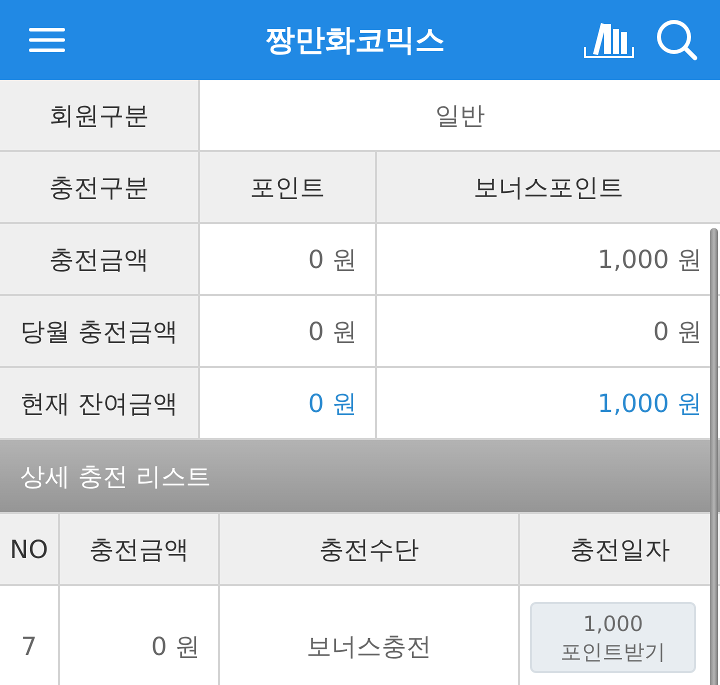 The height and width of the screenshot is (685, 720). What do you see at coordinates (548, 187) in the screenshot?
I see `column-header: 보너스포인트` at bounding box center [548, 187].